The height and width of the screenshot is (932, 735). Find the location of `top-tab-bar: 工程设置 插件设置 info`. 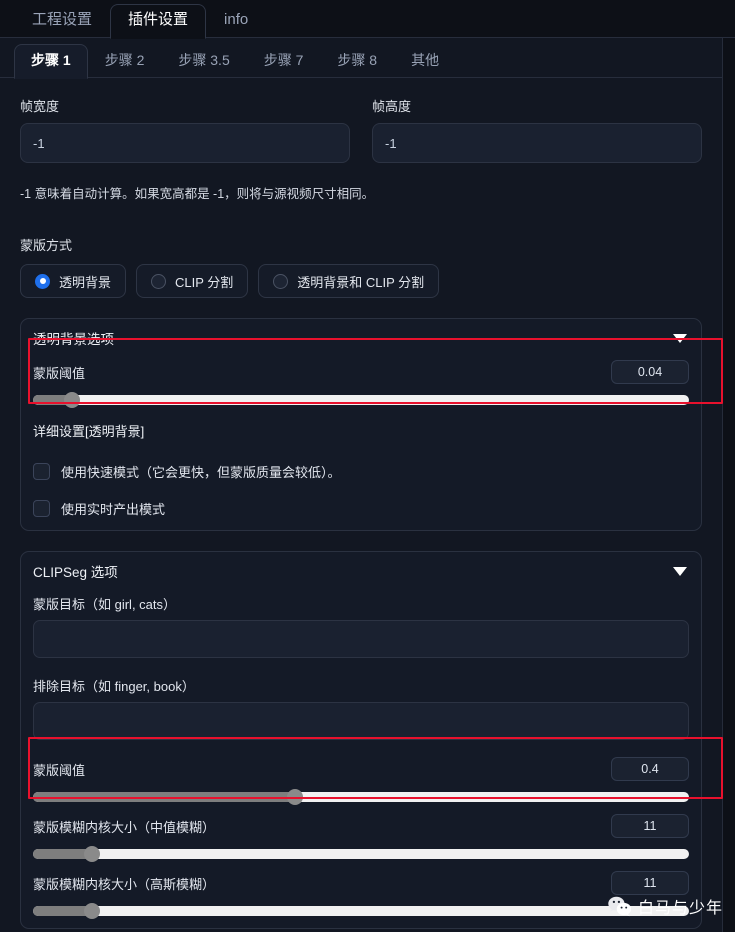

top-tab-bar: 工程设置 插件设置 info is located at coordinates (367, 19).